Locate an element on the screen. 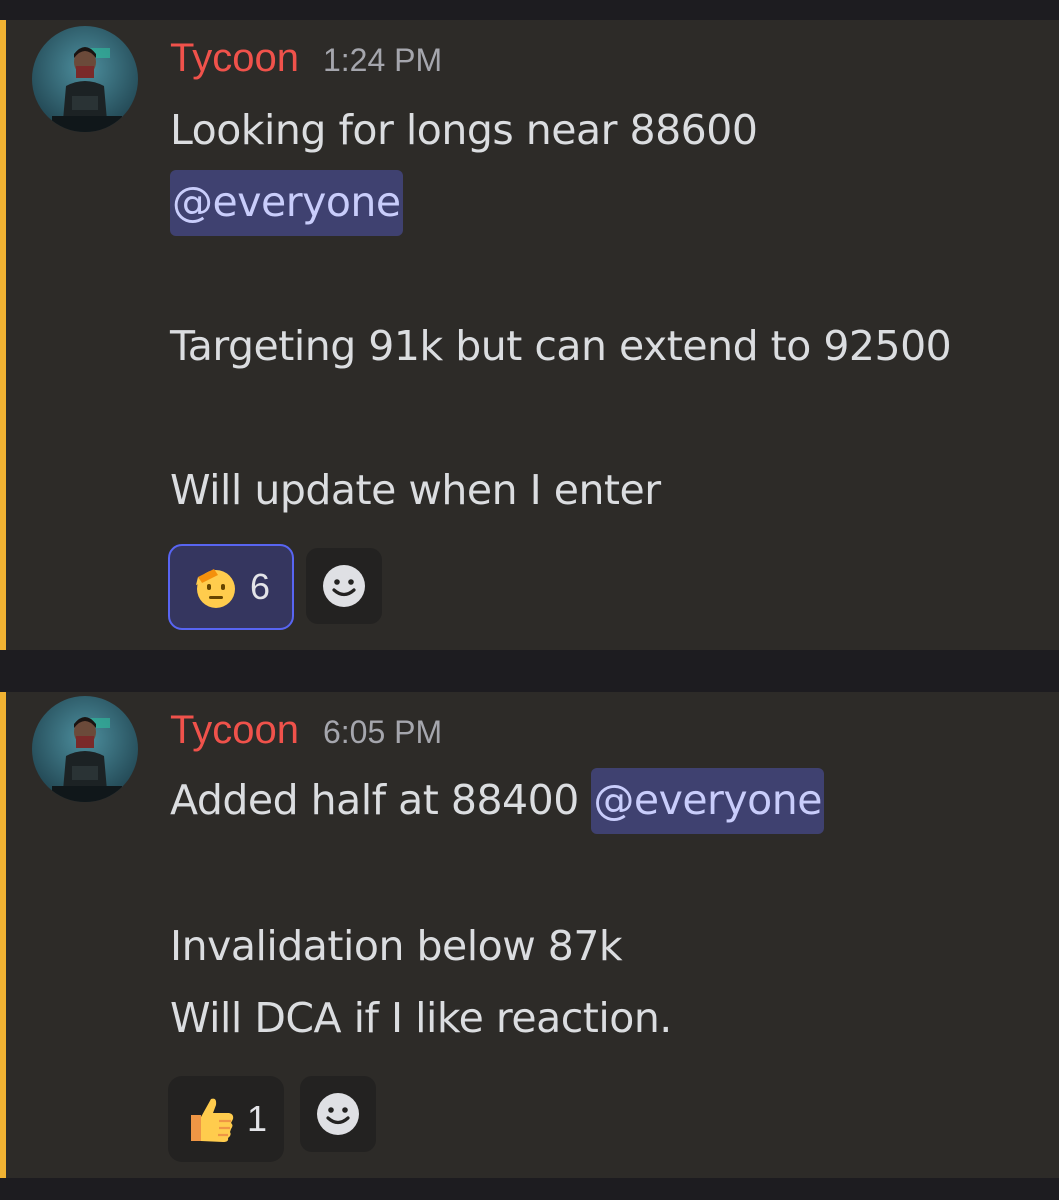  message-text: Added half at 88400 is located at coordinates (374, 800).